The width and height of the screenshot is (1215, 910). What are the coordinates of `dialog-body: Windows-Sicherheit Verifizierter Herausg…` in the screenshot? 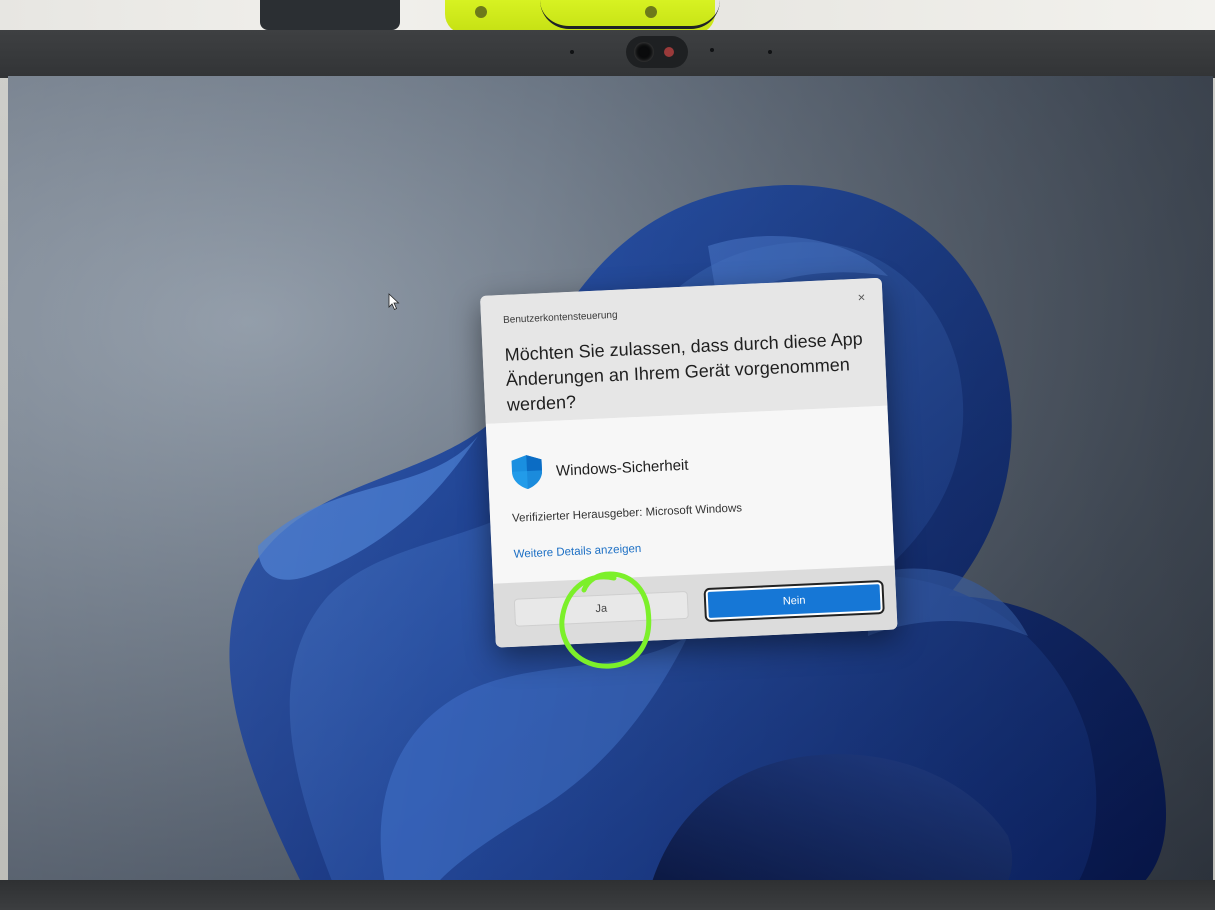 It's located at (690, 494).